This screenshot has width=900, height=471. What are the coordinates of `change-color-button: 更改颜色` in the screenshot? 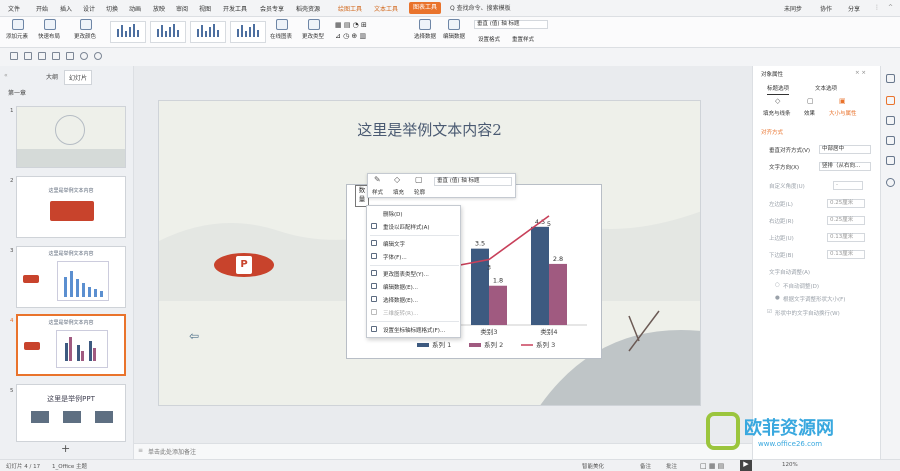 It's located at (85, 36).